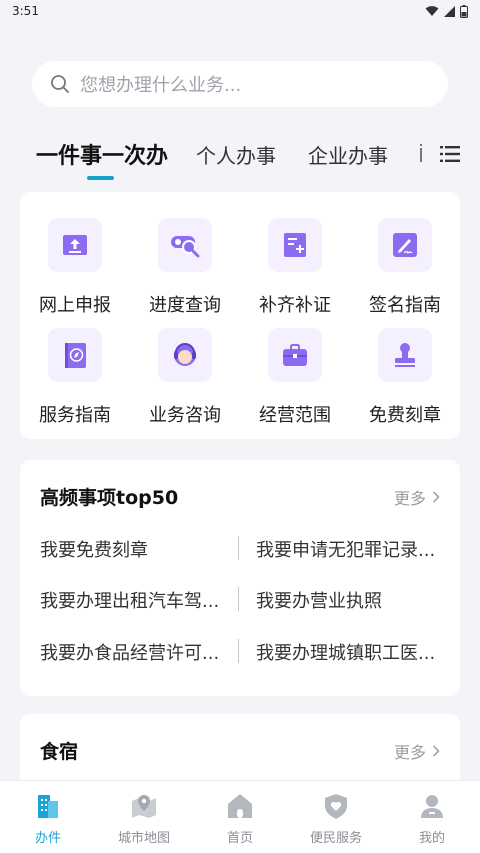  What do you see at coordinates (295, 305) in the screenshot?
I see `service-label: 补齐补证` at bounding box center [295, 305].